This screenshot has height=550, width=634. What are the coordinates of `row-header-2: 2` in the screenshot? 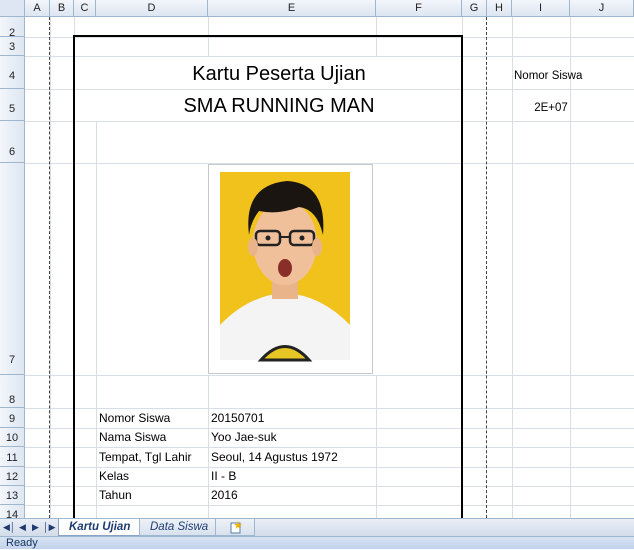 It's located at (12, 28).